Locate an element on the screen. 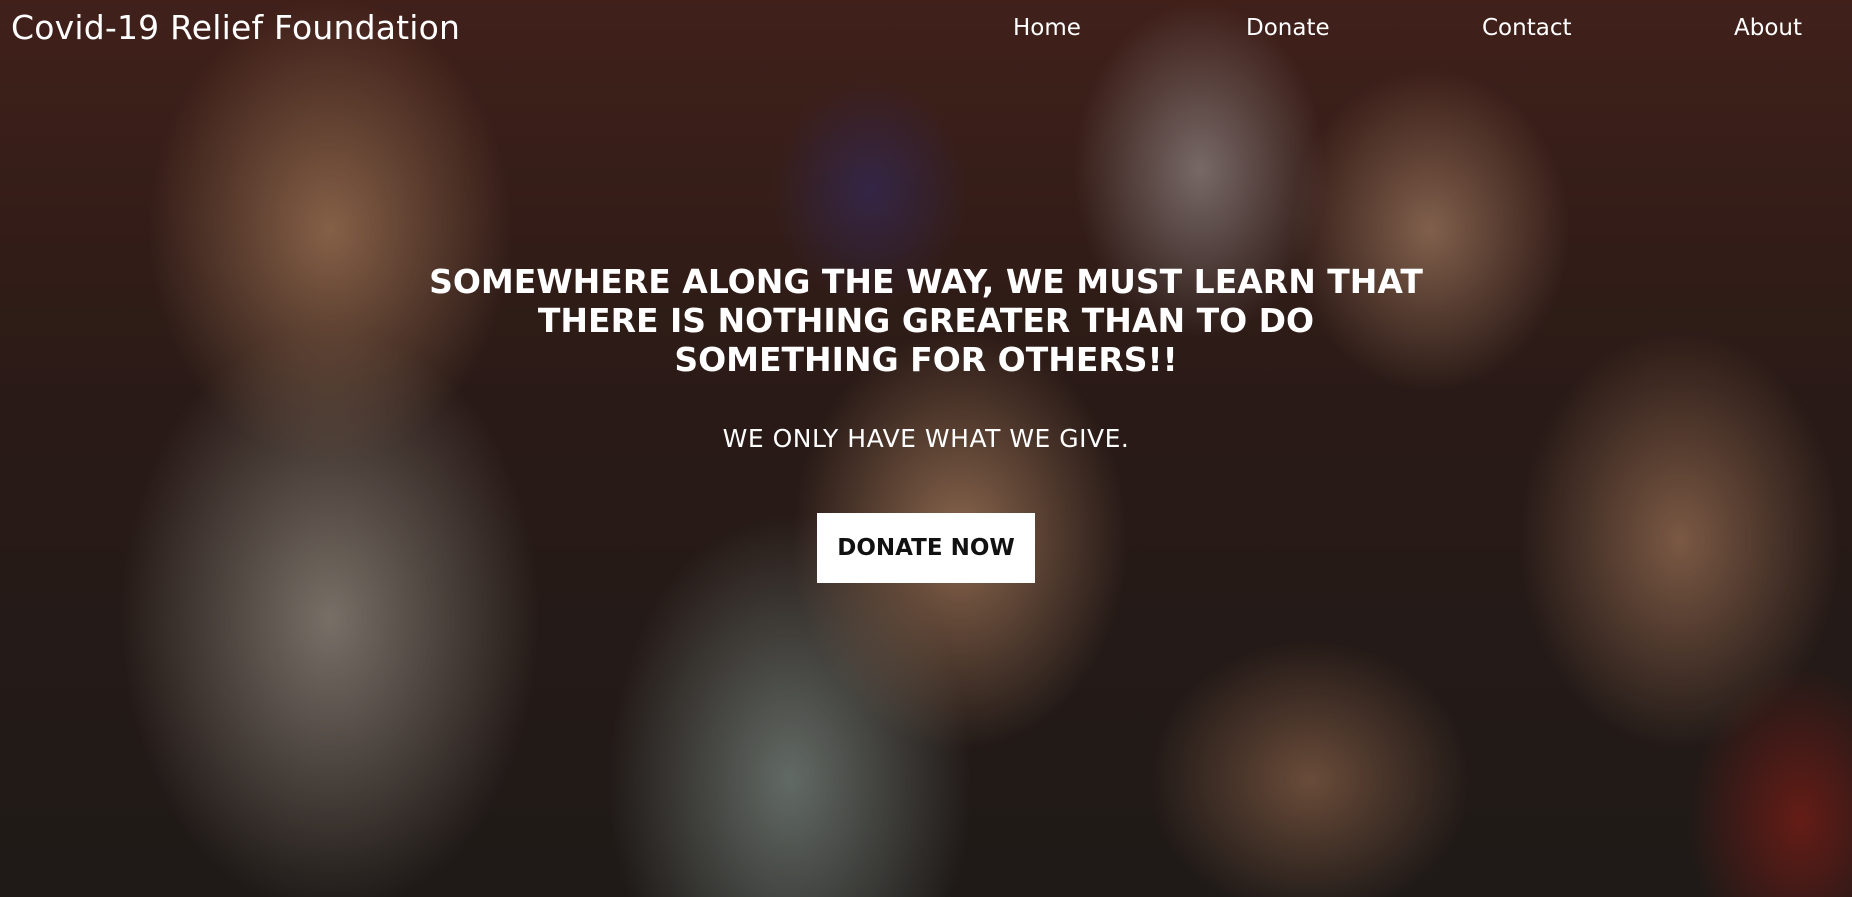 Image resolution: width=1852 pixels, height=897 pixels. donate-now-button: DONATE NOW is located at coordinates (926, 548).